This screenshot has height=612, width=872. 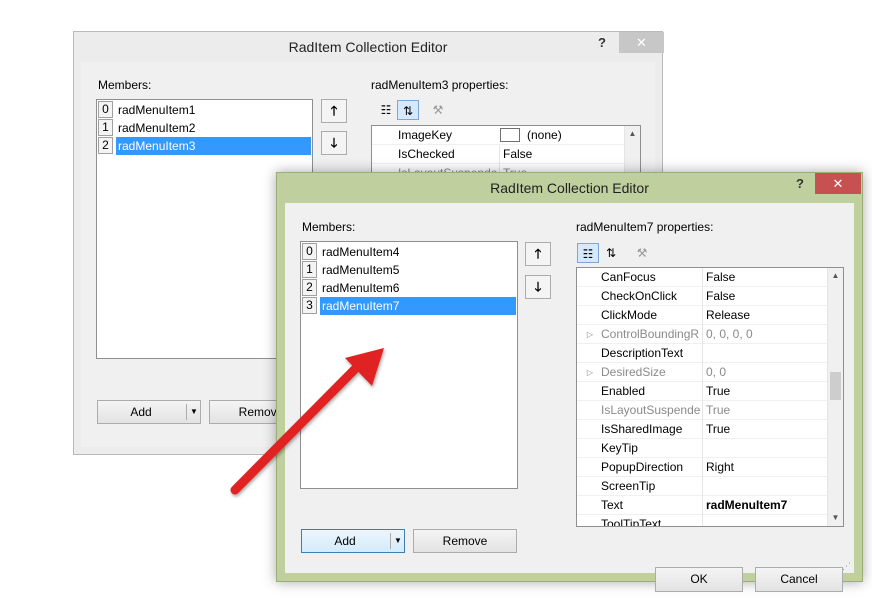 What do you see at coordinates (307, 421) in the screenshot?
I see `red-arrow-icon` at bounding box center [307, 421].